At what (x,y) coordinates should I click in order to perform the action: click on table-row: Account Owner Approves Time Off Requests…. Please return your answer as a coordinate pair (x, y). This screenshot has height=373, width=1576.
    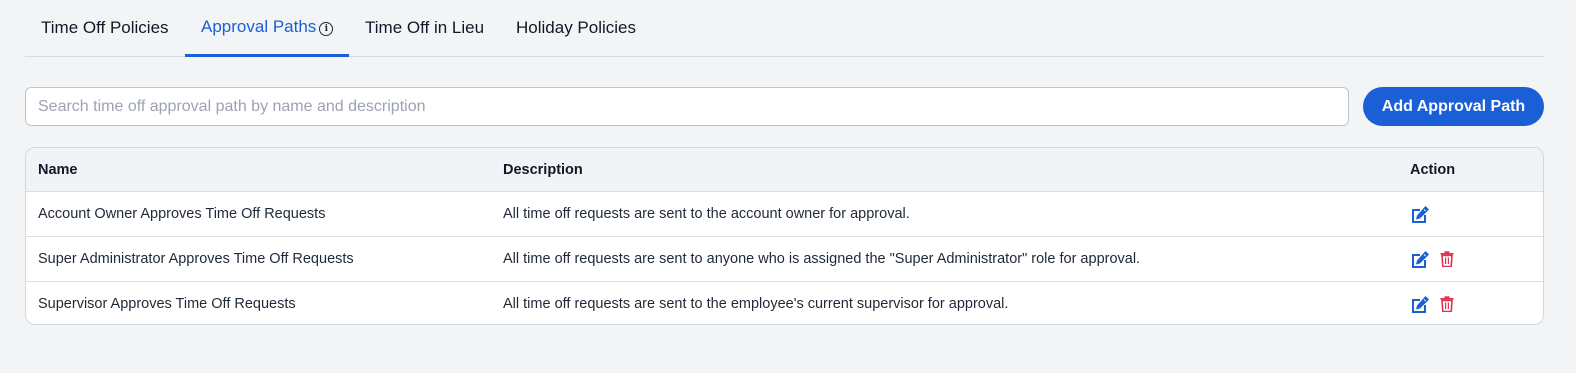
    Looking at the image, I should click on (784, 213).